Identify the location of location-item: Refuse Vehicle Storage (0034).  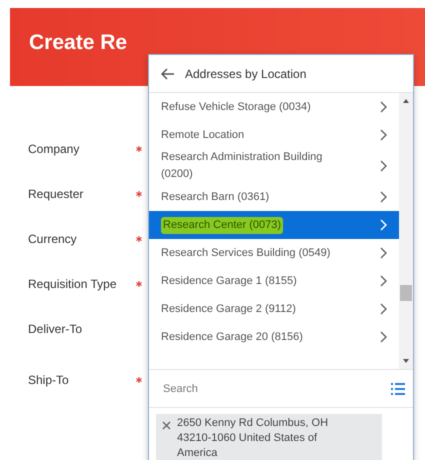
(274, 107).